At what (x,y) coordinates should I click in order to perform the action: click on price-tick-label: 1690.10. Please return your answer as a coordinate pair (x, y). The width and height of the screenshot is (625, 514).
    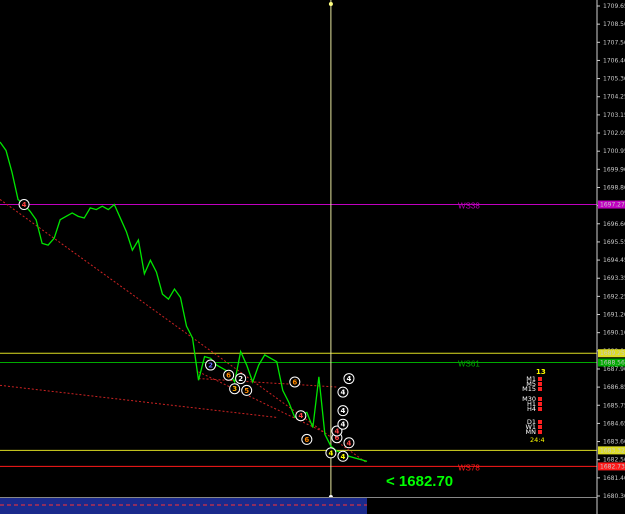
    Looking at the image, I should click on (614, 333).